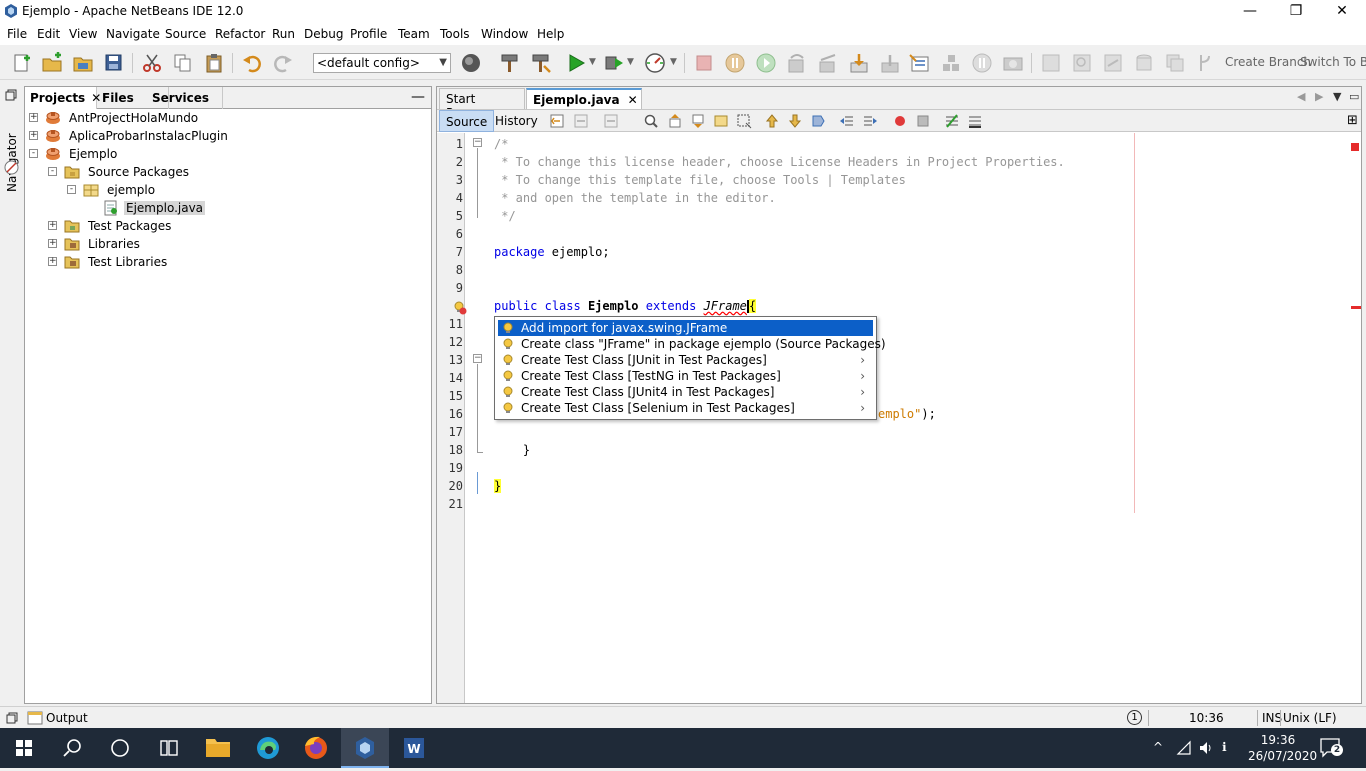  Describe the element at coordinates (450, 252) in the screenshot. I see `line-number: 7` at that location.